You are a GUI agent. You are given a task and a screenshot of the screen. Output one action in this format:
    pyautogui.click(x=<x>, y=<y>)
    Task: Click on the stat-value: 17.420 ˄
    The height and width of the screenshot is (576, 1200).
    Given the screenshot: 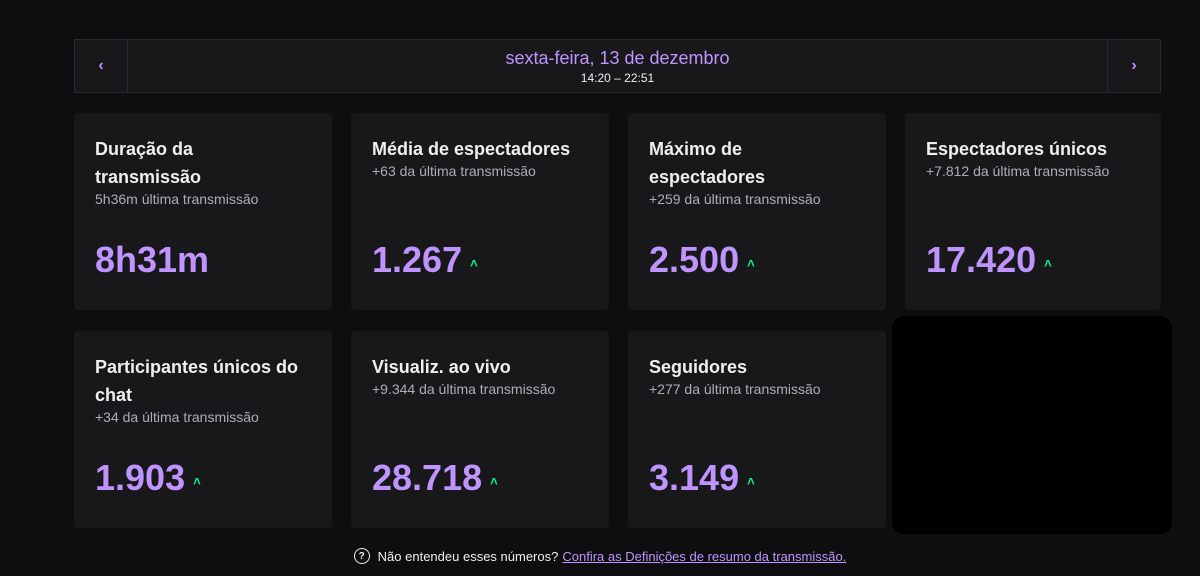 What is the action you would take?
    pyautogui.click(x=989, y=260)
    